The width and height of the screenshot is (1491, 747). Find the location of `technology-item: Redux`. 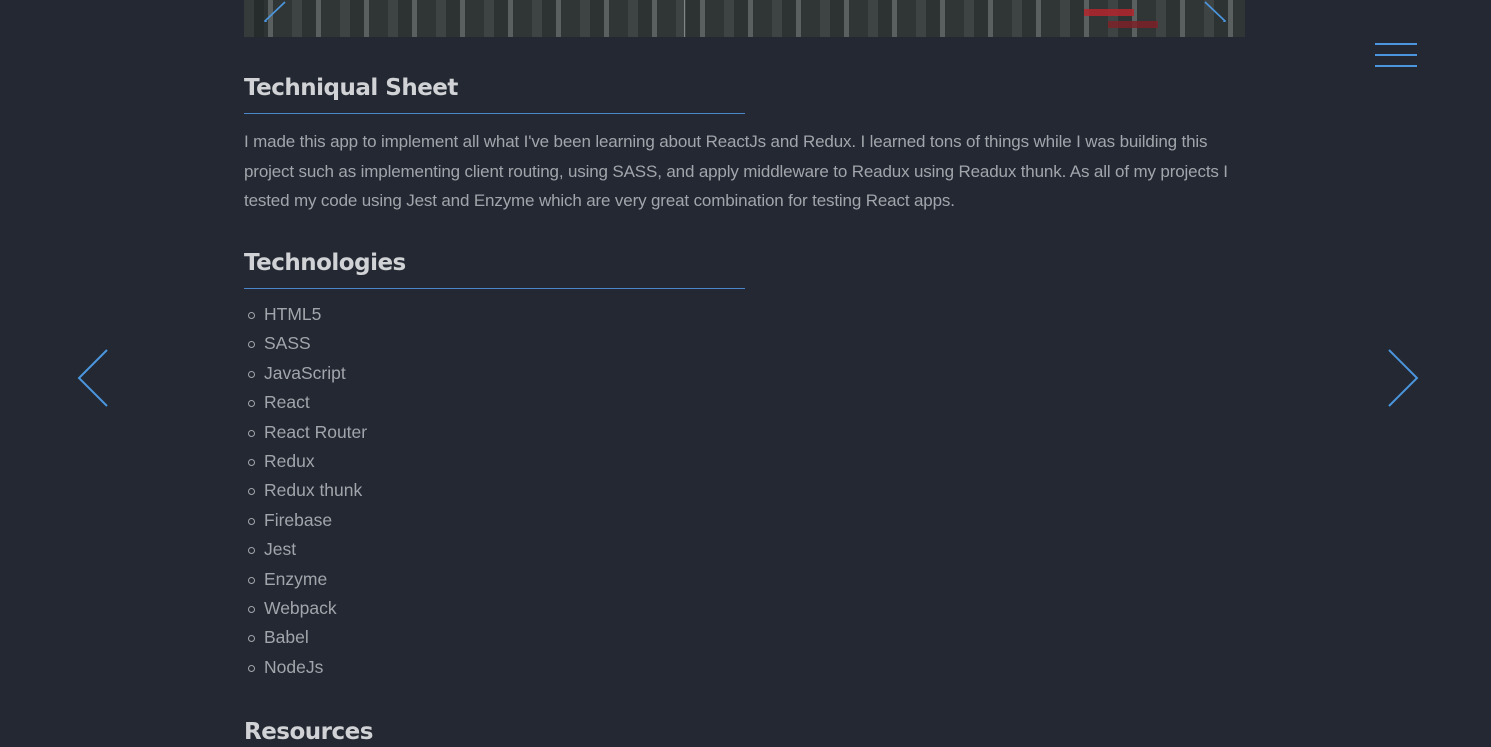

technology-item: Redux is located at coordinates (305, 461).